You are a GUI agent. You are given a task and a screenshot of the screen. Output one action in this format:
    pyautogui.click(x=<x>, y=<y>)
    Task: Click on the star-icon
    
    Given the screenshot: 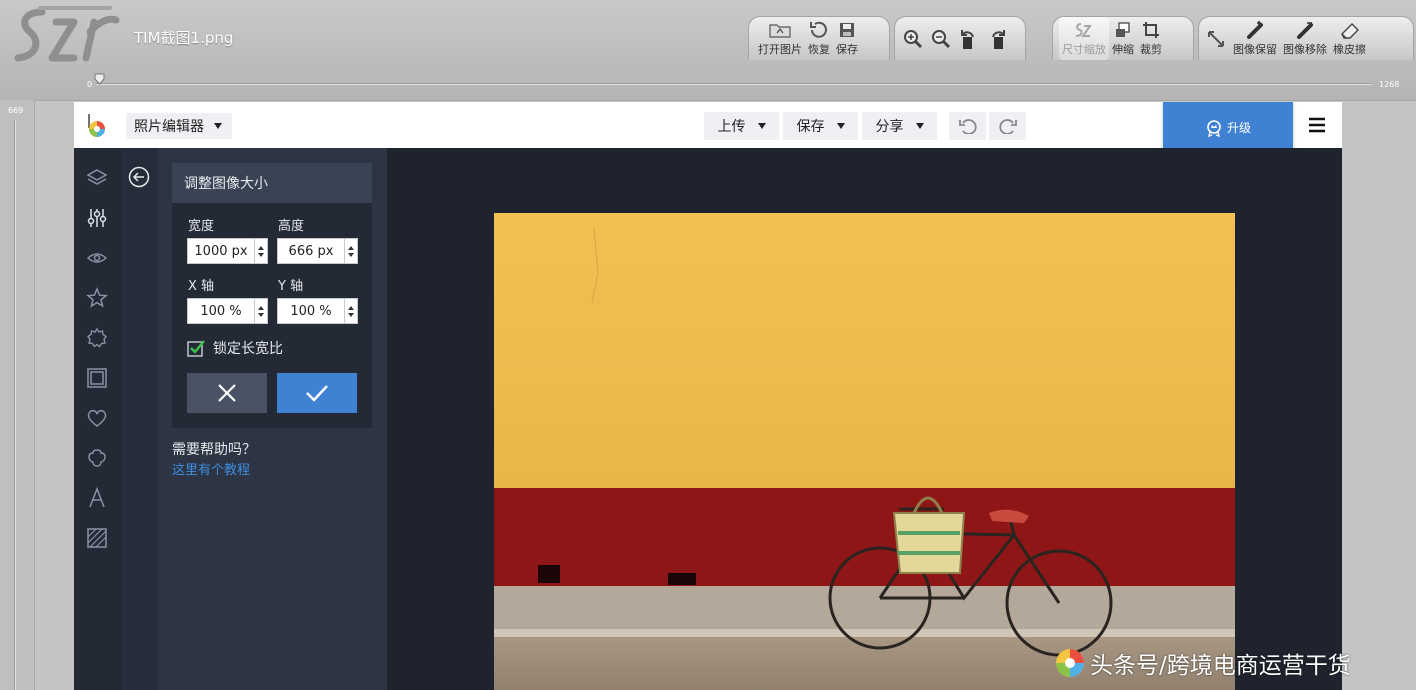 What is the action you would take?
    pyautogui.click(x=97, y=298)
    